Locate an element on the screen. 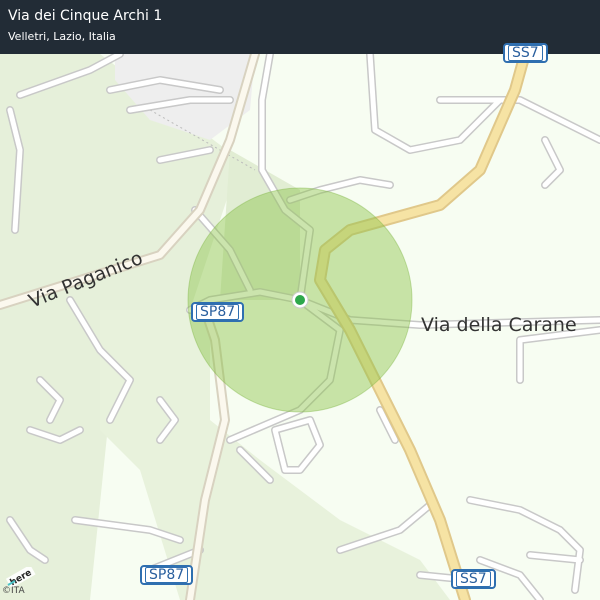 Image resolution: width=600 pixels, height=600 pixels. road-shield-ss7-bottom: SS7 is located at coordinates (473, 579).